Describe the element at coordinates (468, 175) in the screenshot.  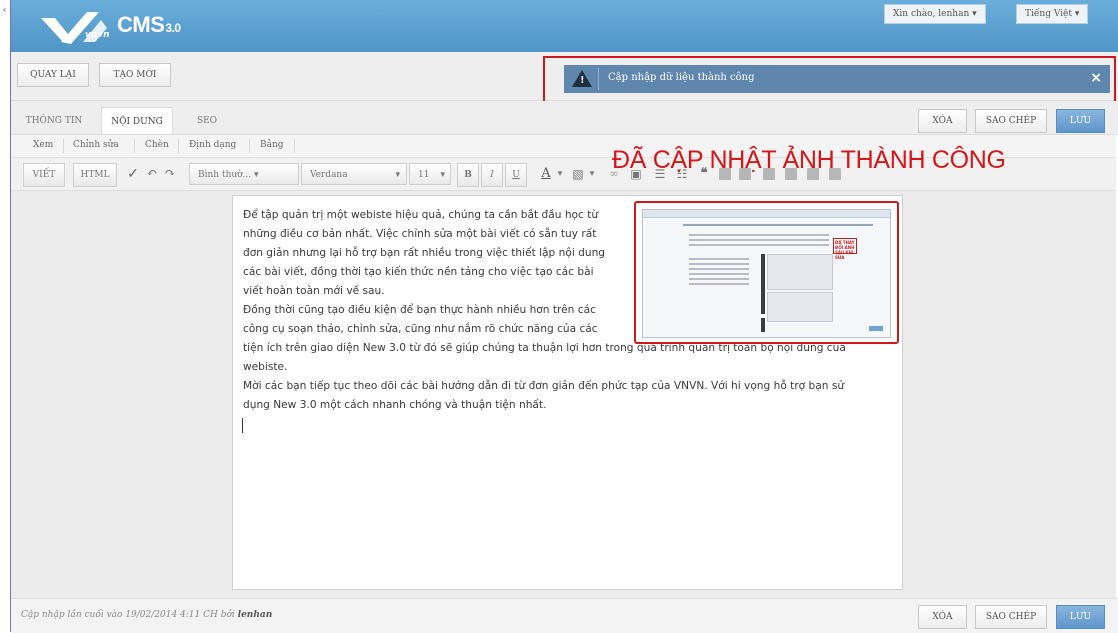
I see `bold-button: B` at that location.